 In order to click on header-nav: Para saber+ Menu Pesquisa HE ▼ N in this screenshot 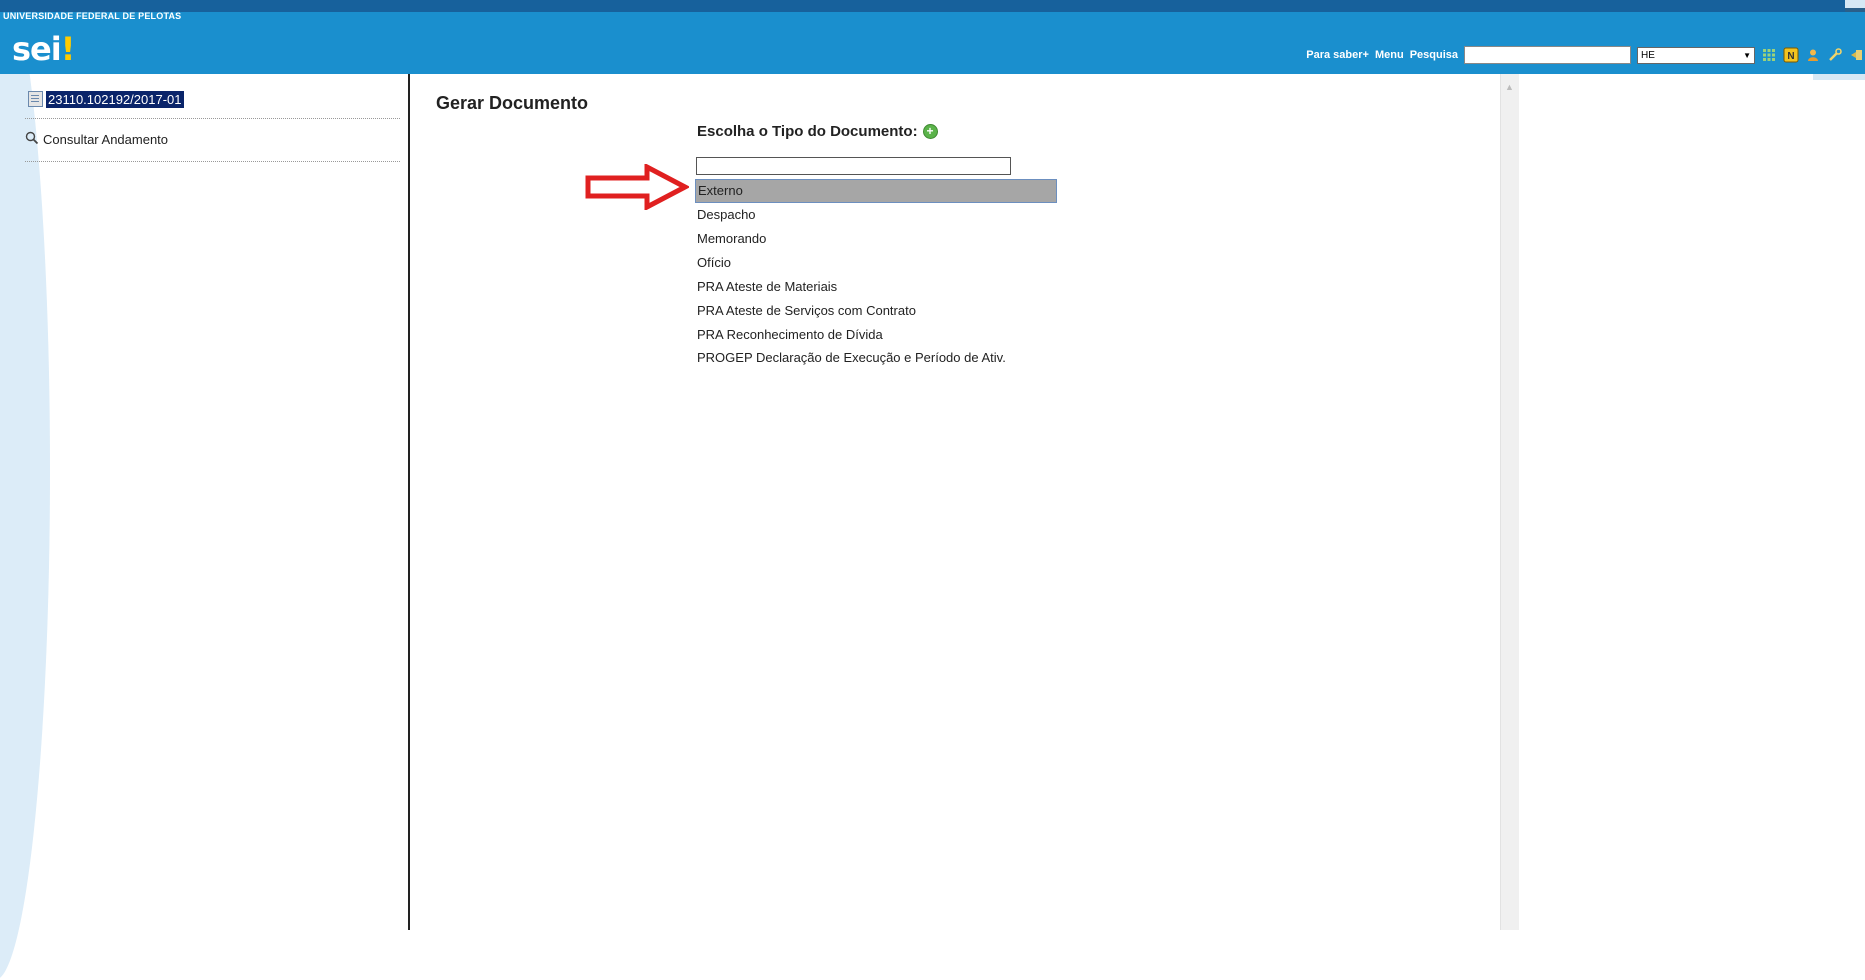, I will do `click(1582, 55)`.